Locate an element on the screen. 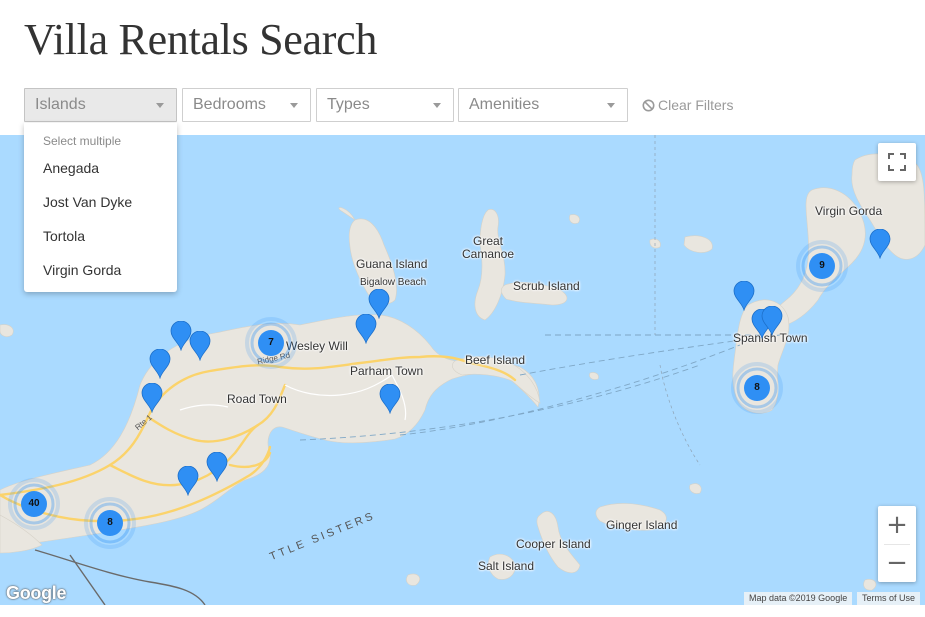 This screenshot has height=617, width=925. clear-filters-label: Clear Filters is located at coordinates (696, 105).